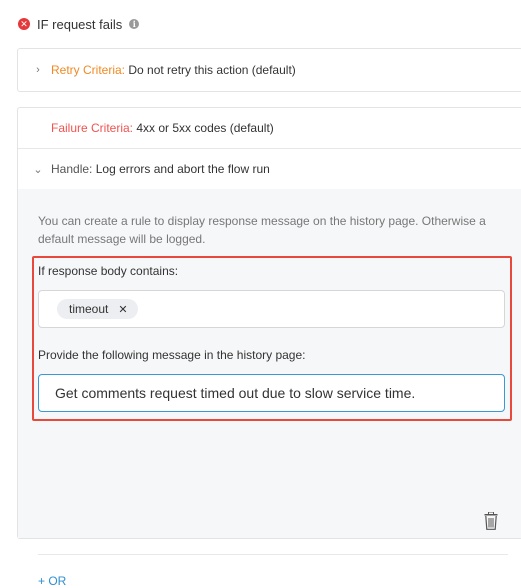 The image size is (521, 588). Describe the element at coordinates (134, 24) in the screenshot. I see `info-icon: i` at that location.